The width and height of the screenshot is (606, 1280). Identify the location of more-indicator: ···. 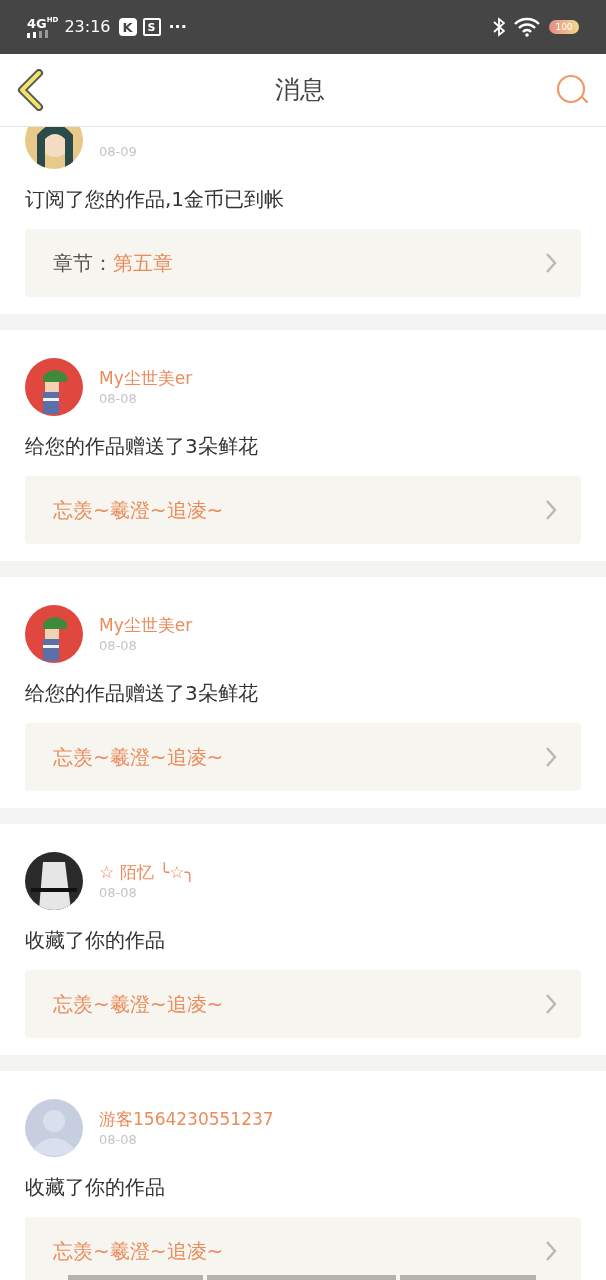
(177, 27).